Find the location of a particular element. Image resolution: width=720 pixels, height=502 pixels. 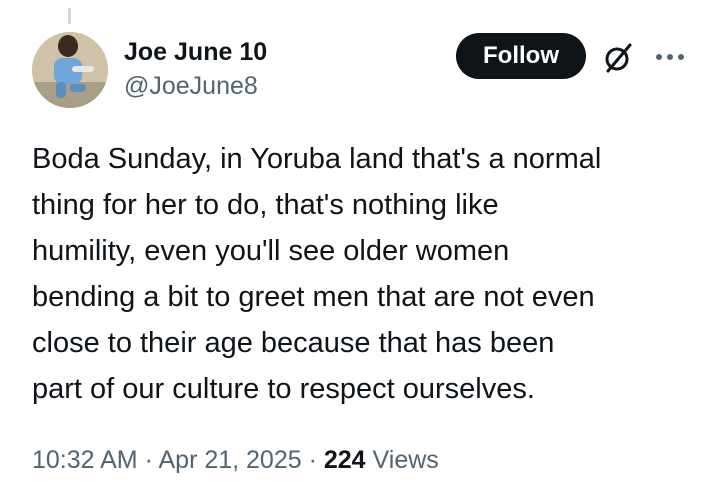

avatar-photo is located at coordinates (70, 70).